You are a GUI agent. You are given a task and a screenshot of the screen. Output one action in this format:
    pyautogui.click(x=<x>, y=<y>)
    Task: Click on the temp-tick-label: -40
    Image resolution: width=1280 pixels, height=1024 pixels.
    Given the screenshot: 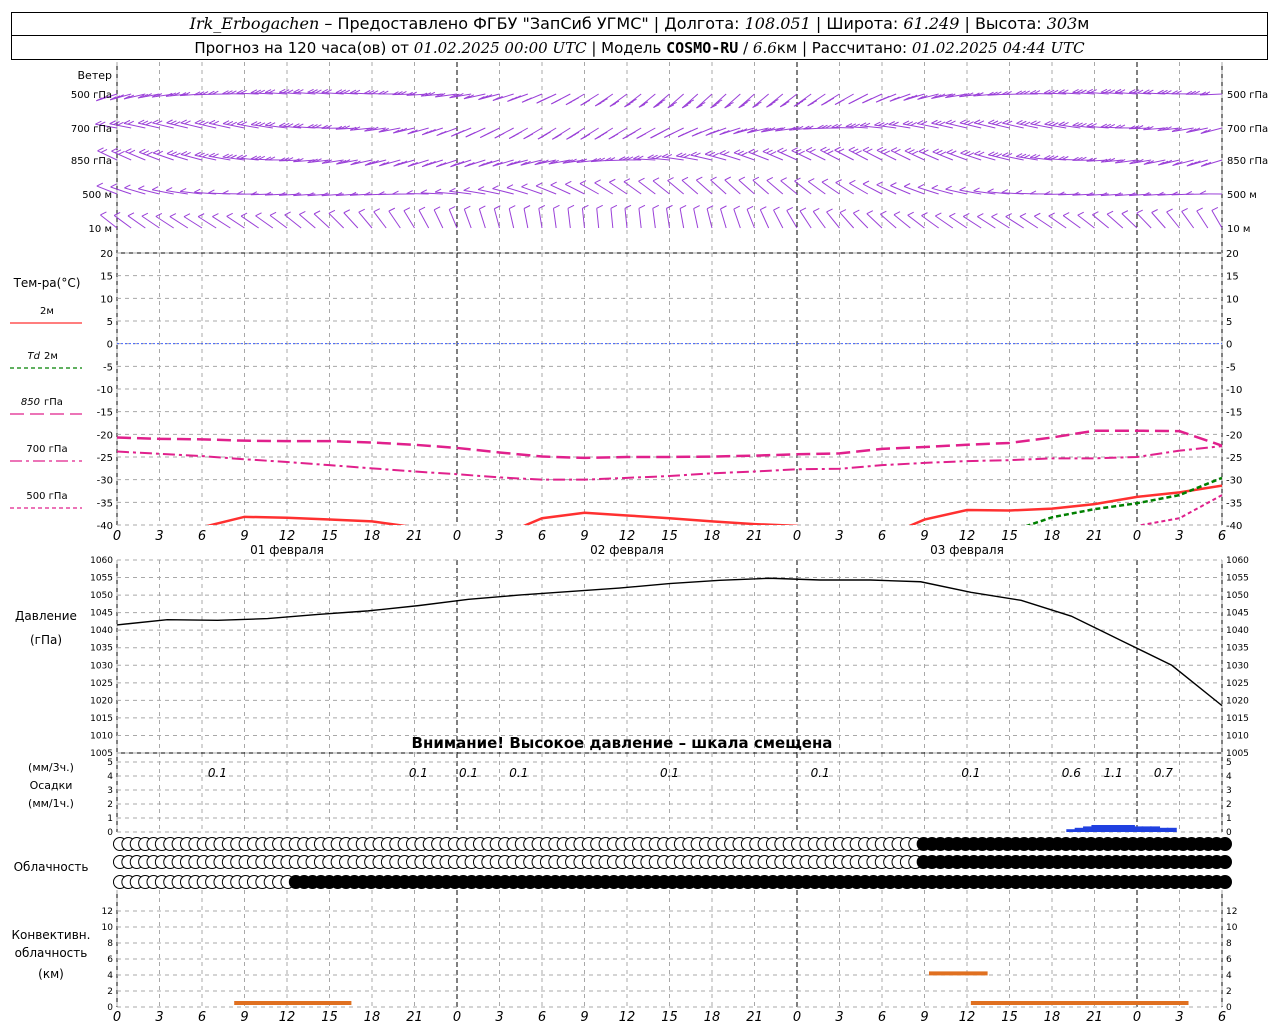 What is the action you would take?
    pyautogui.click(x=105, y=526)
    